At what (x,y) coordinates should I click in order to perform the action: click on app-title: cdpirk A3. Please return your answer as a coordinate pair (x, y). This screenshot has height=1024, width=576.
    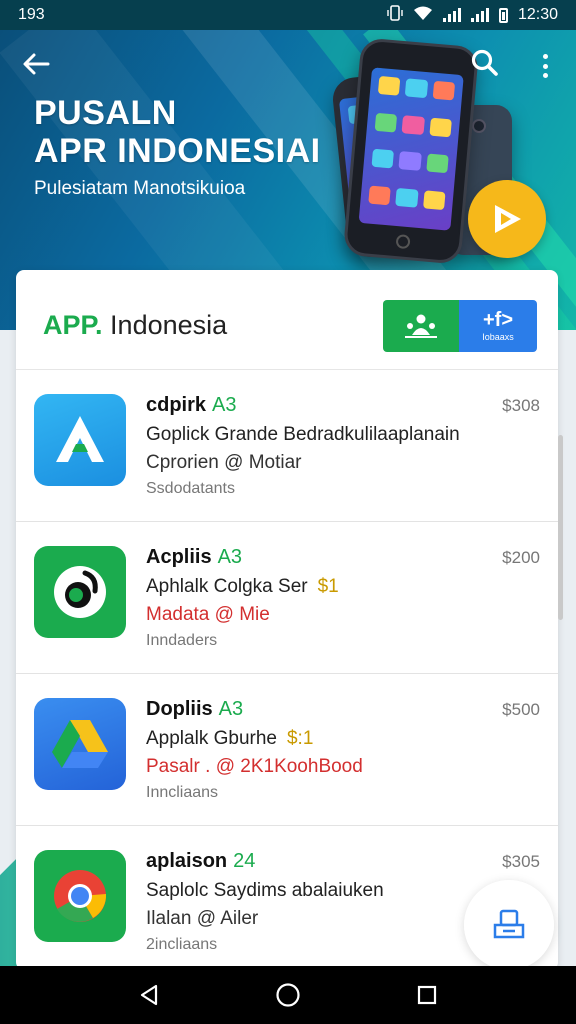
    Looking at the image, I should click on (191, 405).